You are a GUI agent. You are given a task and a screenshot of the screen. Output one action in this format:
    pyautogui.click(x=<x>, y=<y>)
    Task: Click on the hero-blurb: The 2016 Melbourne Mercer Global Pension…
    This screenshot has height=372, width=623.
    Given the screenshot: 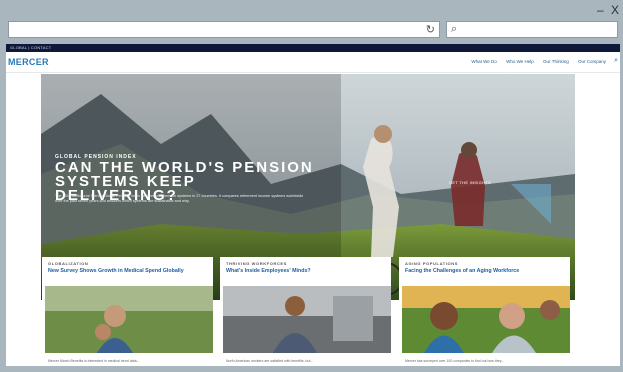 What is the action you would take?
    pyautogui.click(x=179, y=198)
    